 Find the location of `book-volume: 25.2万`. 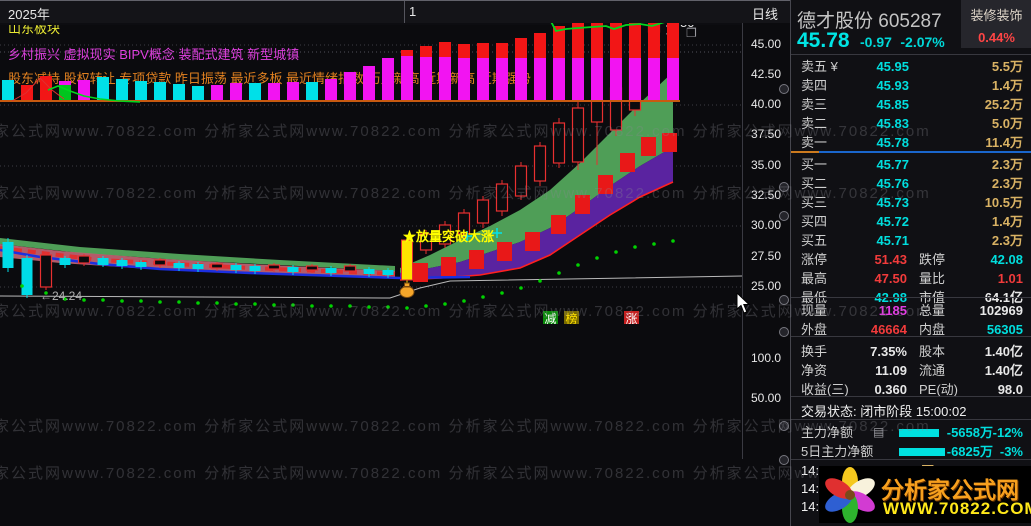

book-volume: 25.2万 is located at coordinates (1003, 104).